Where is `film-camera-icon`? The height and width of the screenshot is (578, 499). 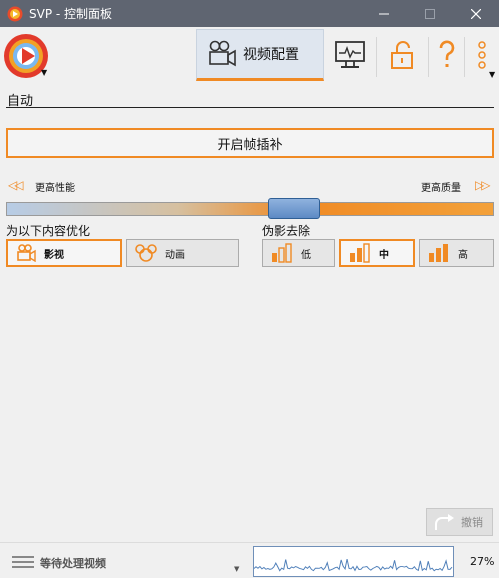 film-camera-icon is located at coordinates (26, 253).